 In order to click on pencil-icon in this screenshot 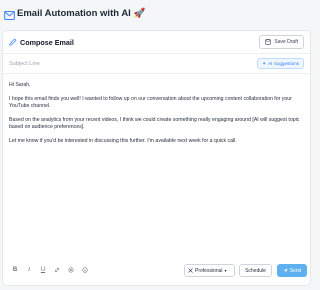, I will do `click(13, 42)`.